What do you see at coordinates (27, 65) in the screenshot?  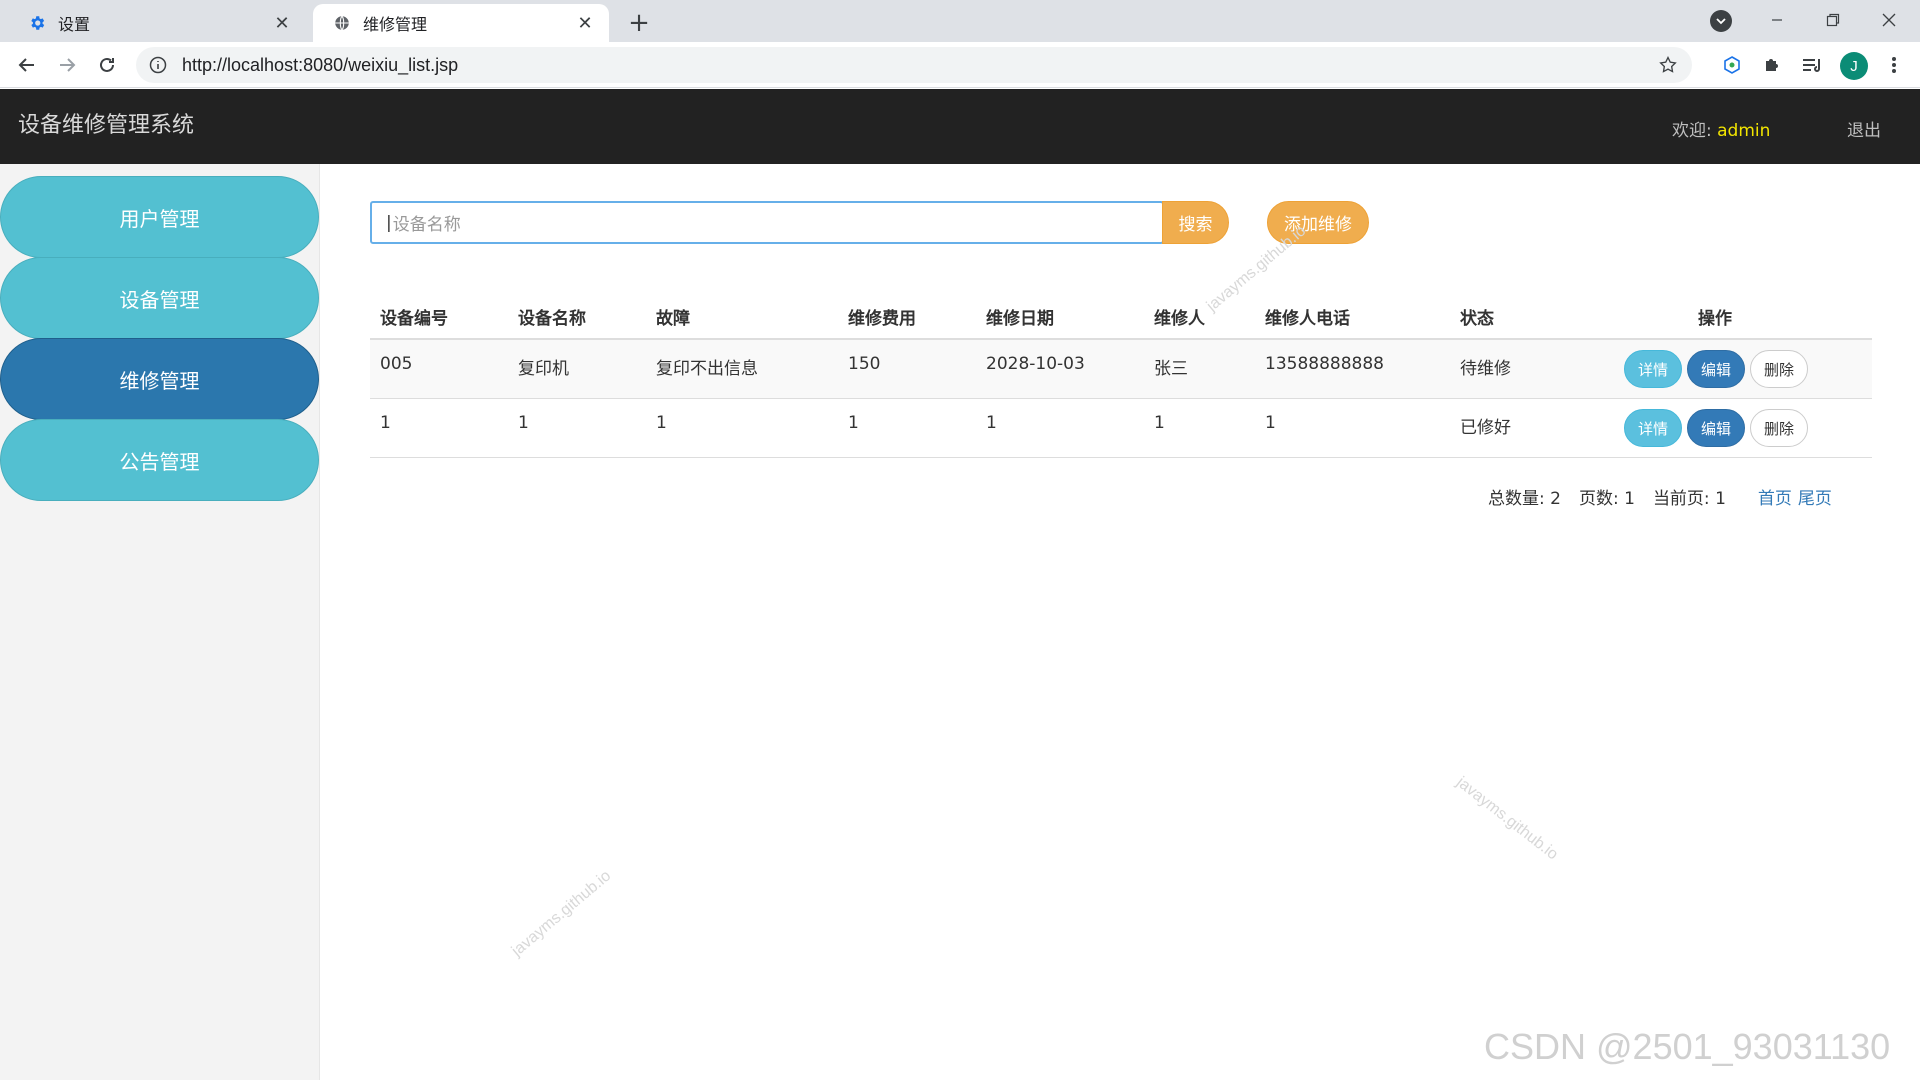 I see `back-arrow-icon` at bounding box center [27, 65].